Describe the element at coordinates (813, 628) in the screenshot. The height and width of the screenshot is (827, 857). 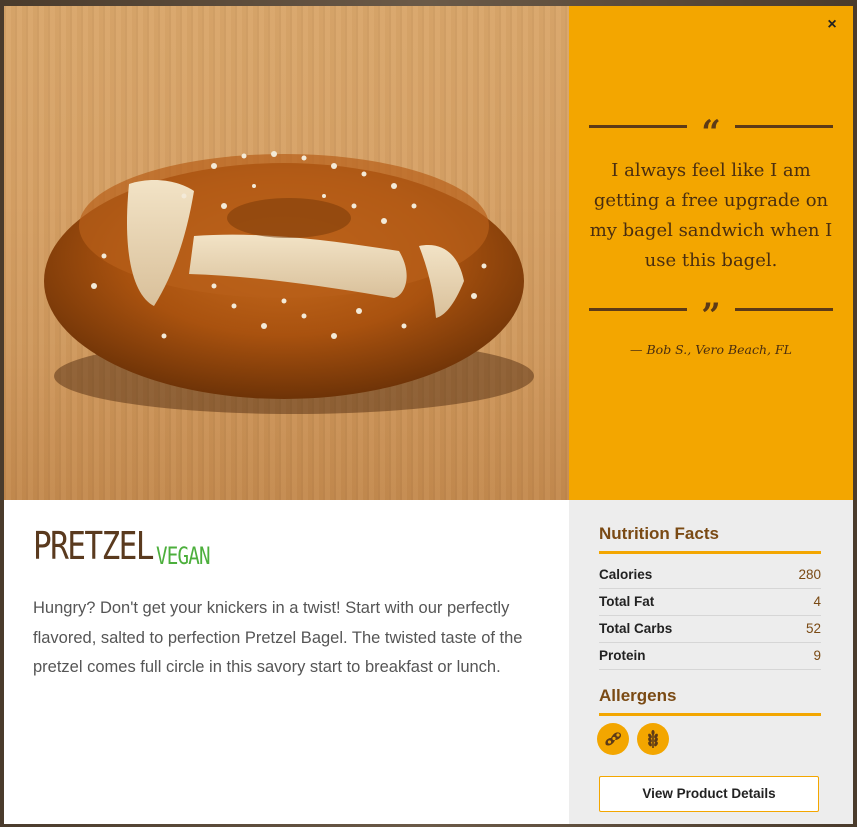
I see `nutrition-value: 52` at that location.